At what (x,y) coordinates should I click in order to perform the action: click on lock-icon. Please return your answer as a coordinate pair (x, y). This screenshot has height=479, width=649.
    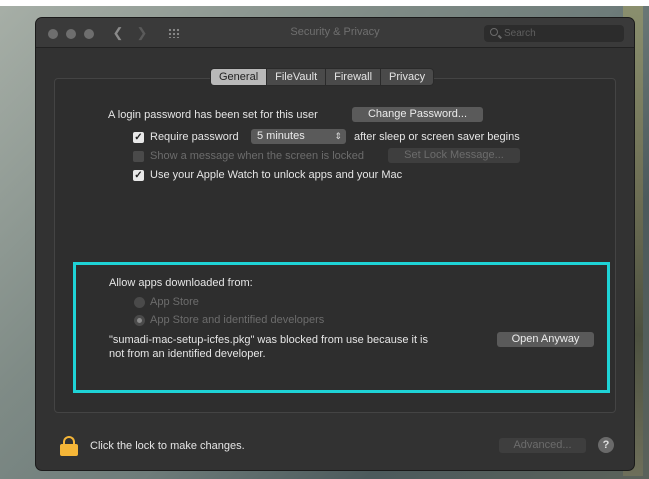
    Looking at the image, I should click on (69, 446).